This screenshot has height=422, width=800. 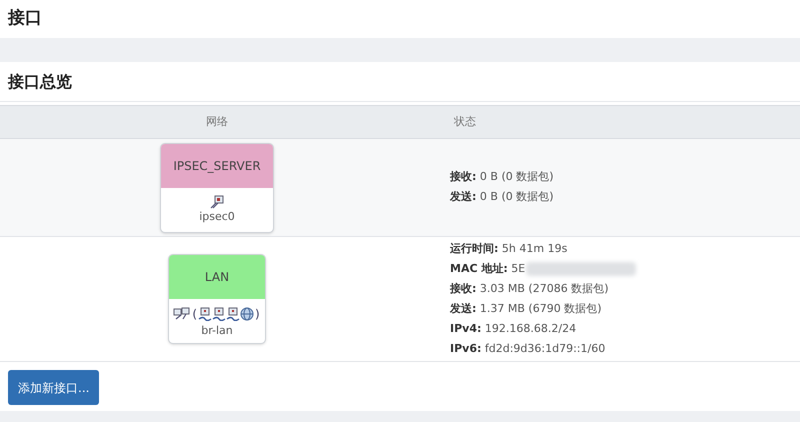 What do you see at coordinates (502, 177) in the screenshot?
I see `status-text: 接收: 0 B (0 数据包)` at bounding box center [502, 177].